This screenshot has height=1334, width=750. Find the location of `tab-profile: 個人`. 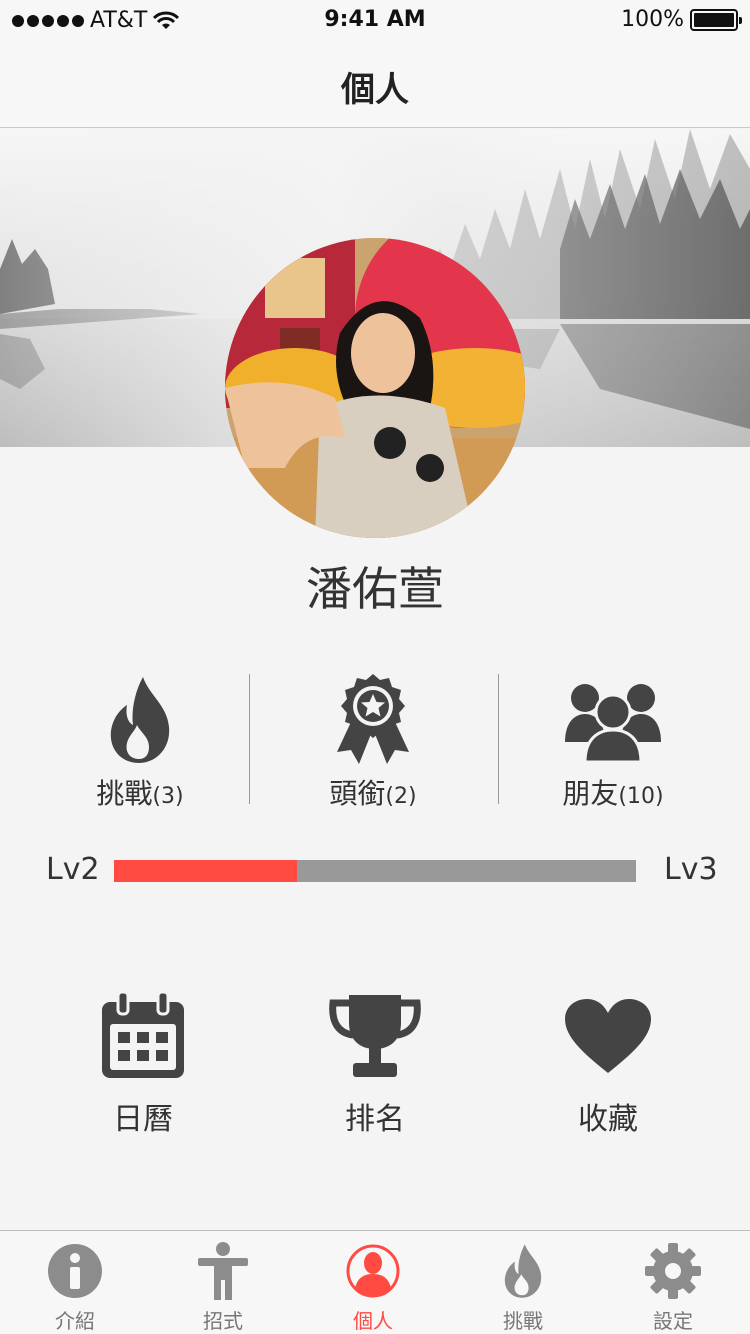

tab-profile: 個人 is located at coordinates (373, 1282).